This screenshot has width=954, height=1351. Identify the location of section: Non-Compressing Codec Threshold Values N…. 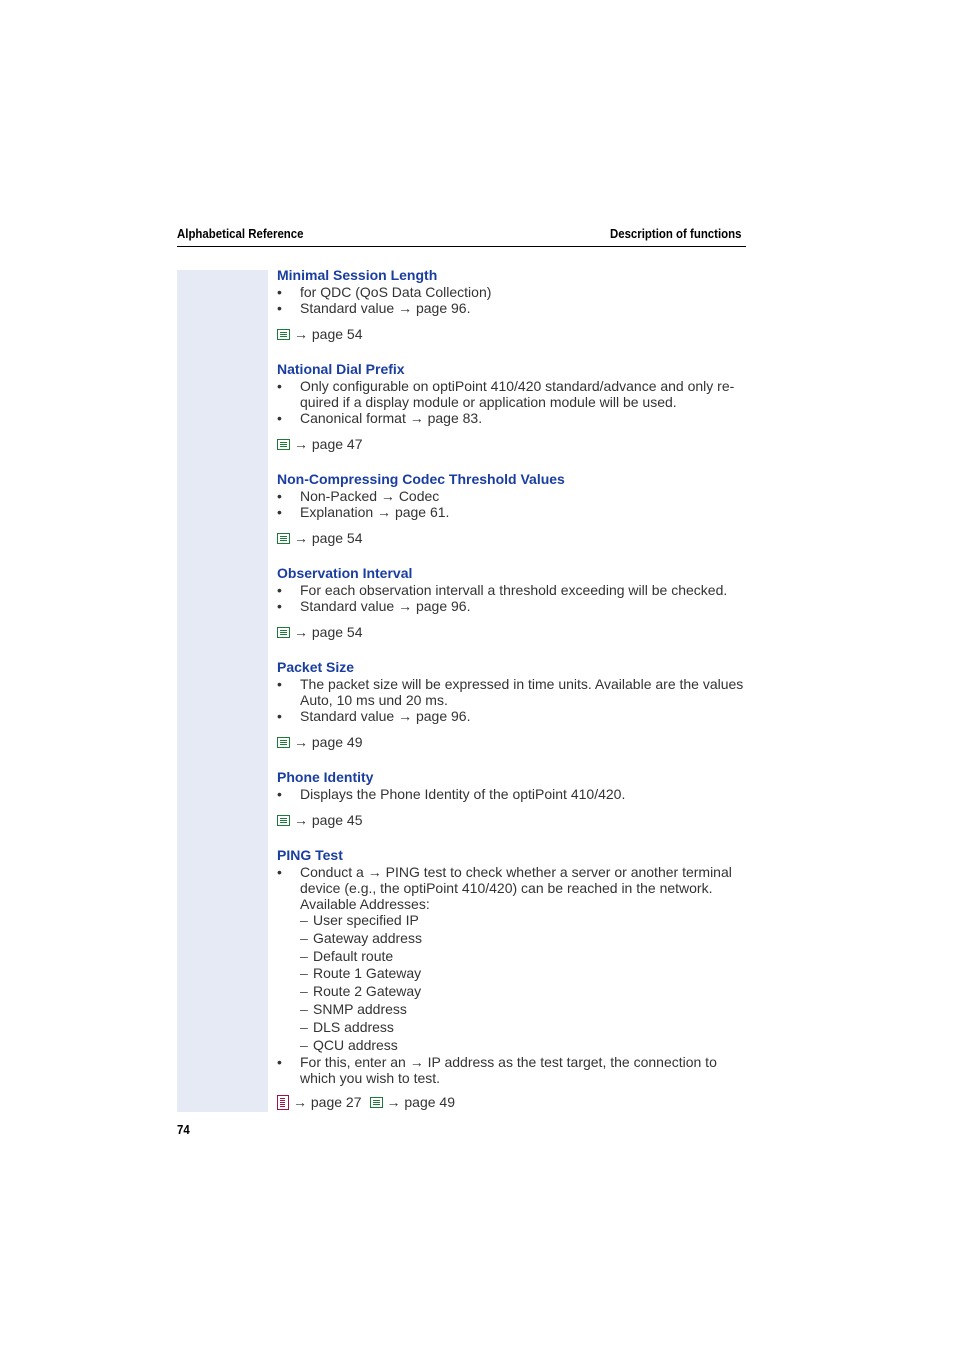
(512, 508).